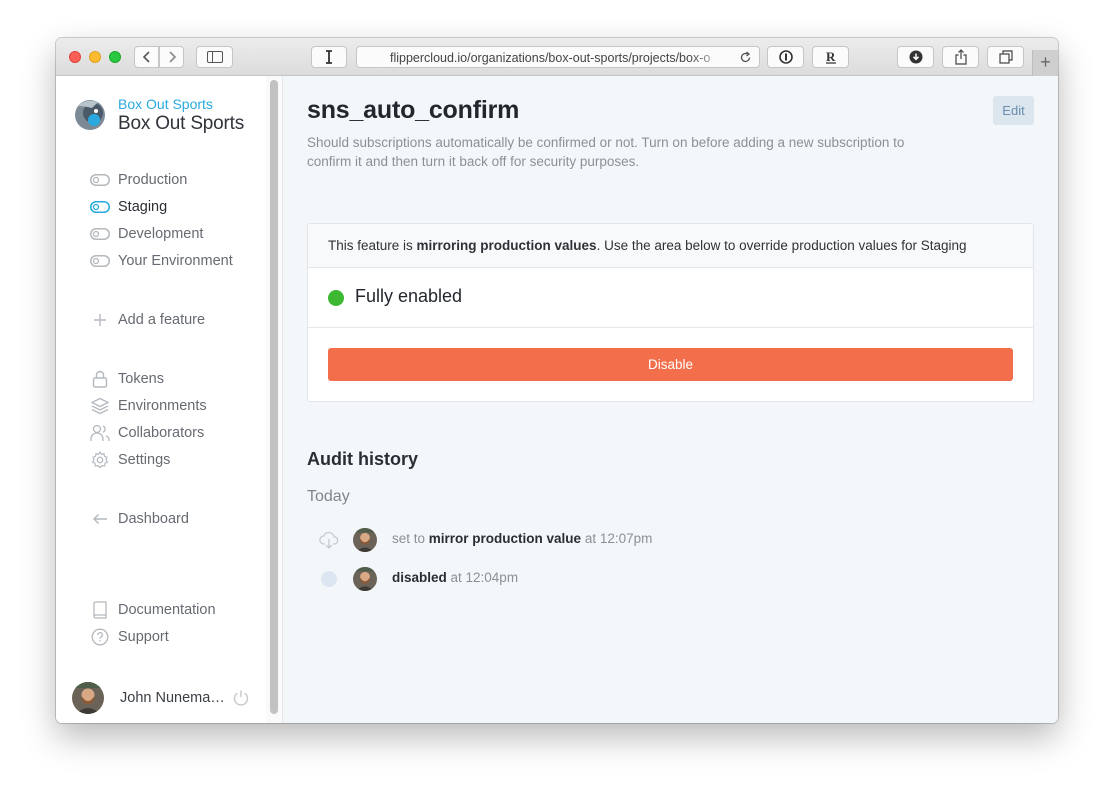 The height and width of the screenshot is (797, 1114). Describe the element at coordinates (670, 298) in the screenshot. I see `status-row: Fully enabled` at that location.